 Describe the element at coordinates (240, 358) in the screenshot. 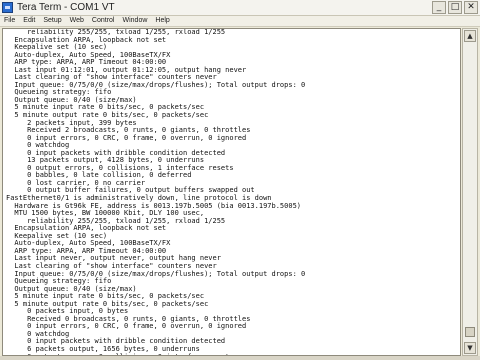

I see `window-bottom-edge` at that location.